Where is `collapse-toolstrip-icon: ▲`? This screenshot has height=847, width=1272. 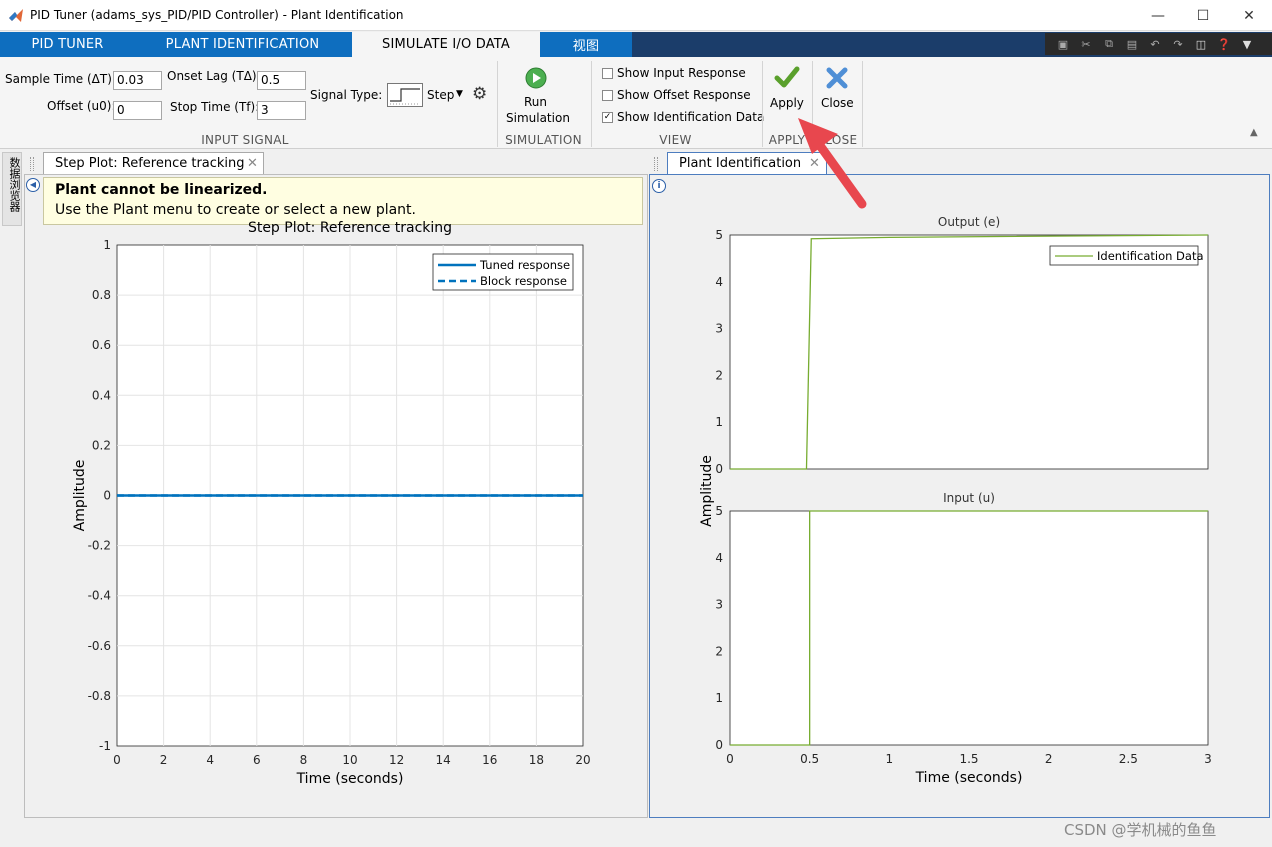 collapse-toolstrip-icon: ▲ is located at coordinates (1254, 132).